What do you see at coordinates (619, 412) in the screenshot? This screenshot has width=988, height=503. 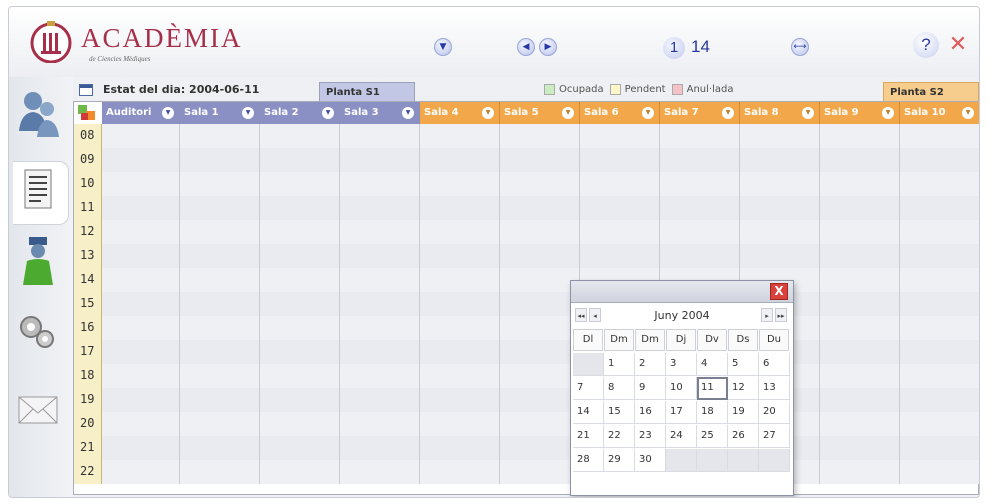 I see `calendar-day: 15` at bounding box center [619, 412].